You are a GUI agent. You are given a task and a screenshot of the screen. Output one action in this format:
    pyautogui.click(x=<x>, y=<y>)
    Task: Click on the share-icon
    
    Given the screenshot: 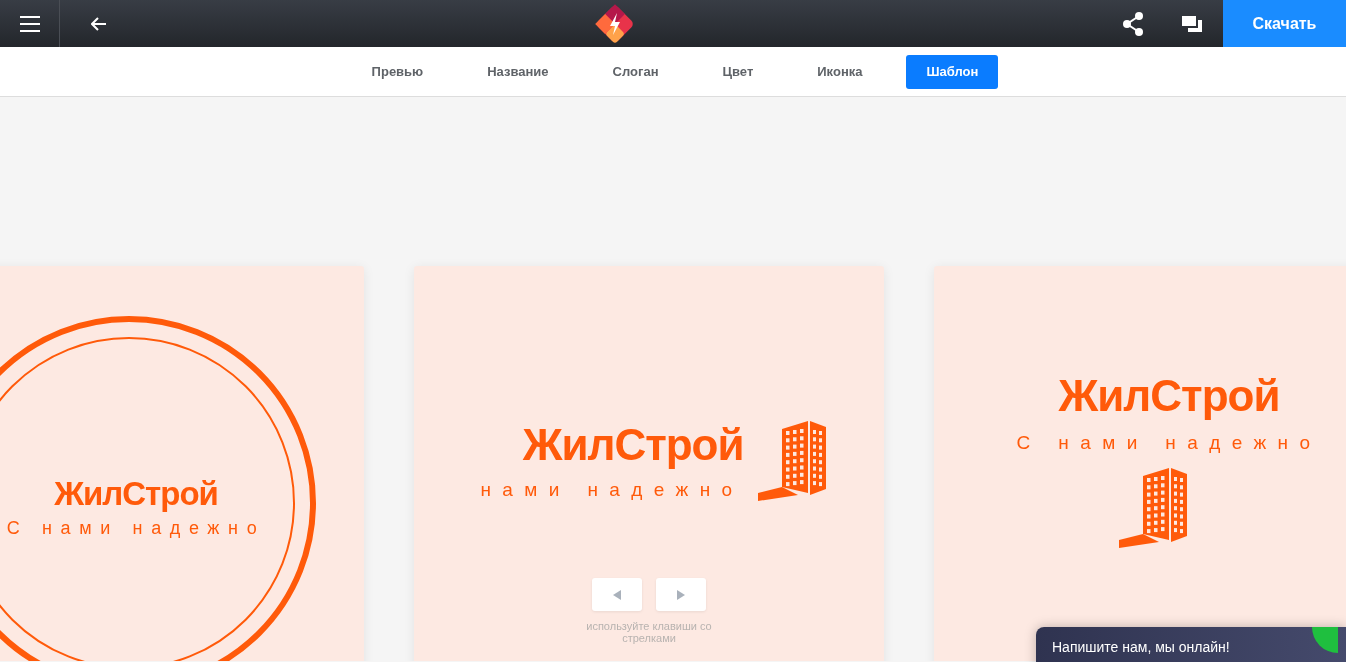 What is the action you would take?
    pyautogui.click(x=1133, y=23)
    